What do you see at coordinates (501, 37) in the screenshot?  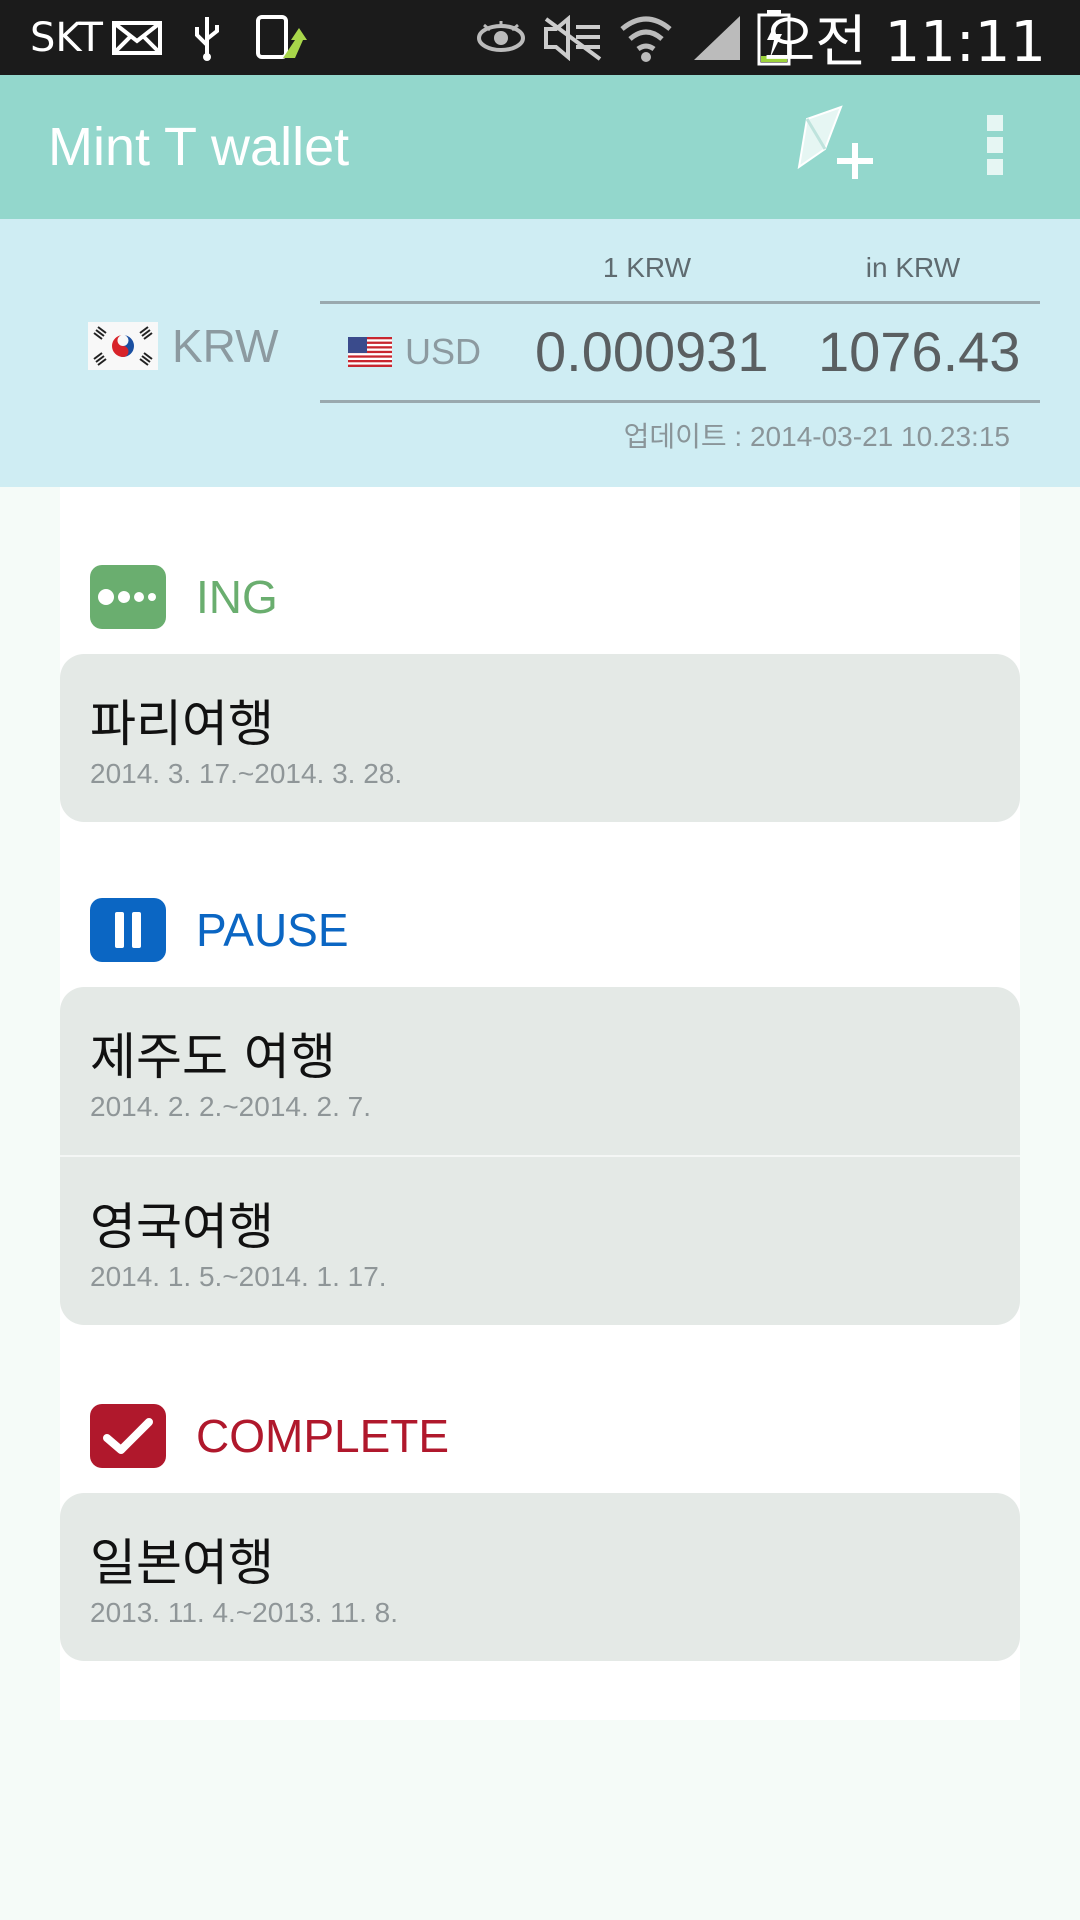 I see `eye-icon` at bounding box center [501, 37].